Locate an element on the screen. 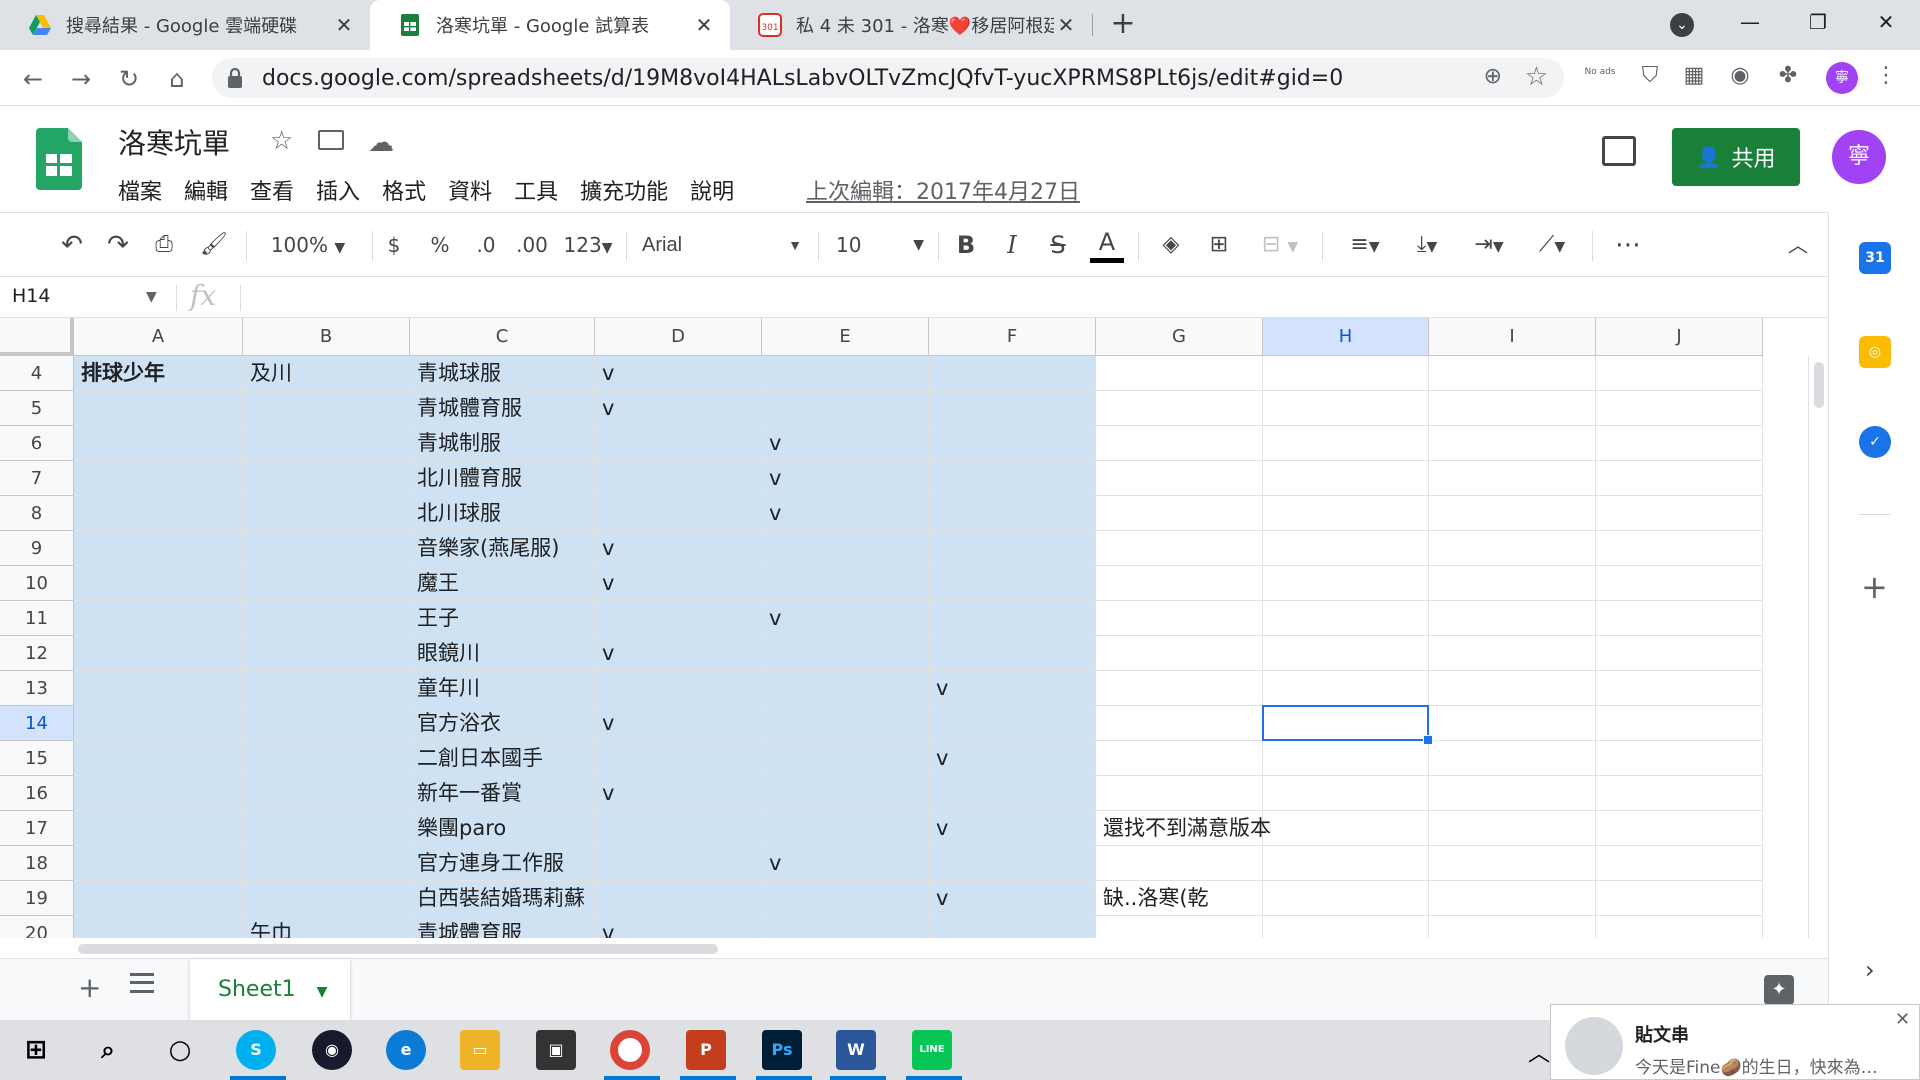 The height and width of the screenshot is (1080, 1920). cell-a15 is located at coordinates (158, 758).